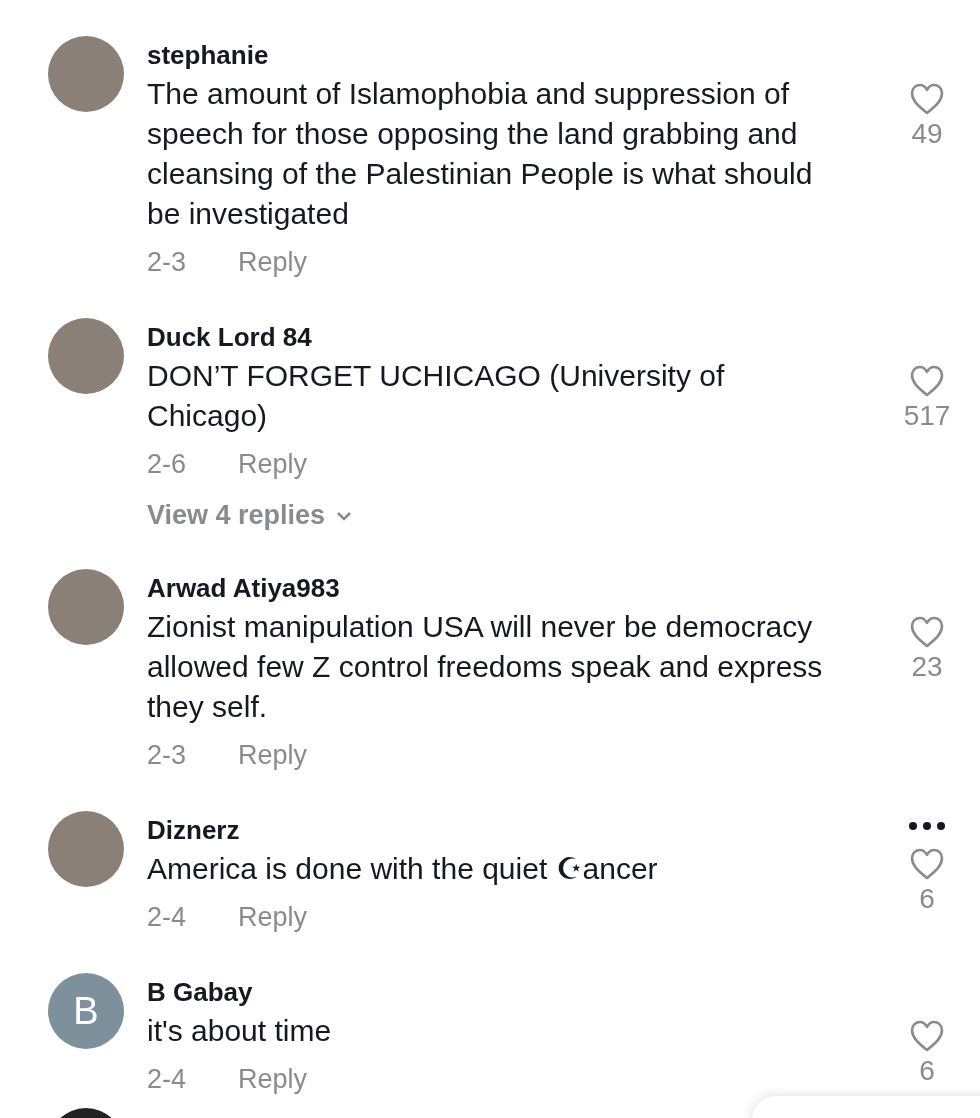 The image size is (980, 1118). Describe the element at coordinates (927, 416) in the screenshot. I see `like-count: 517` at that location.